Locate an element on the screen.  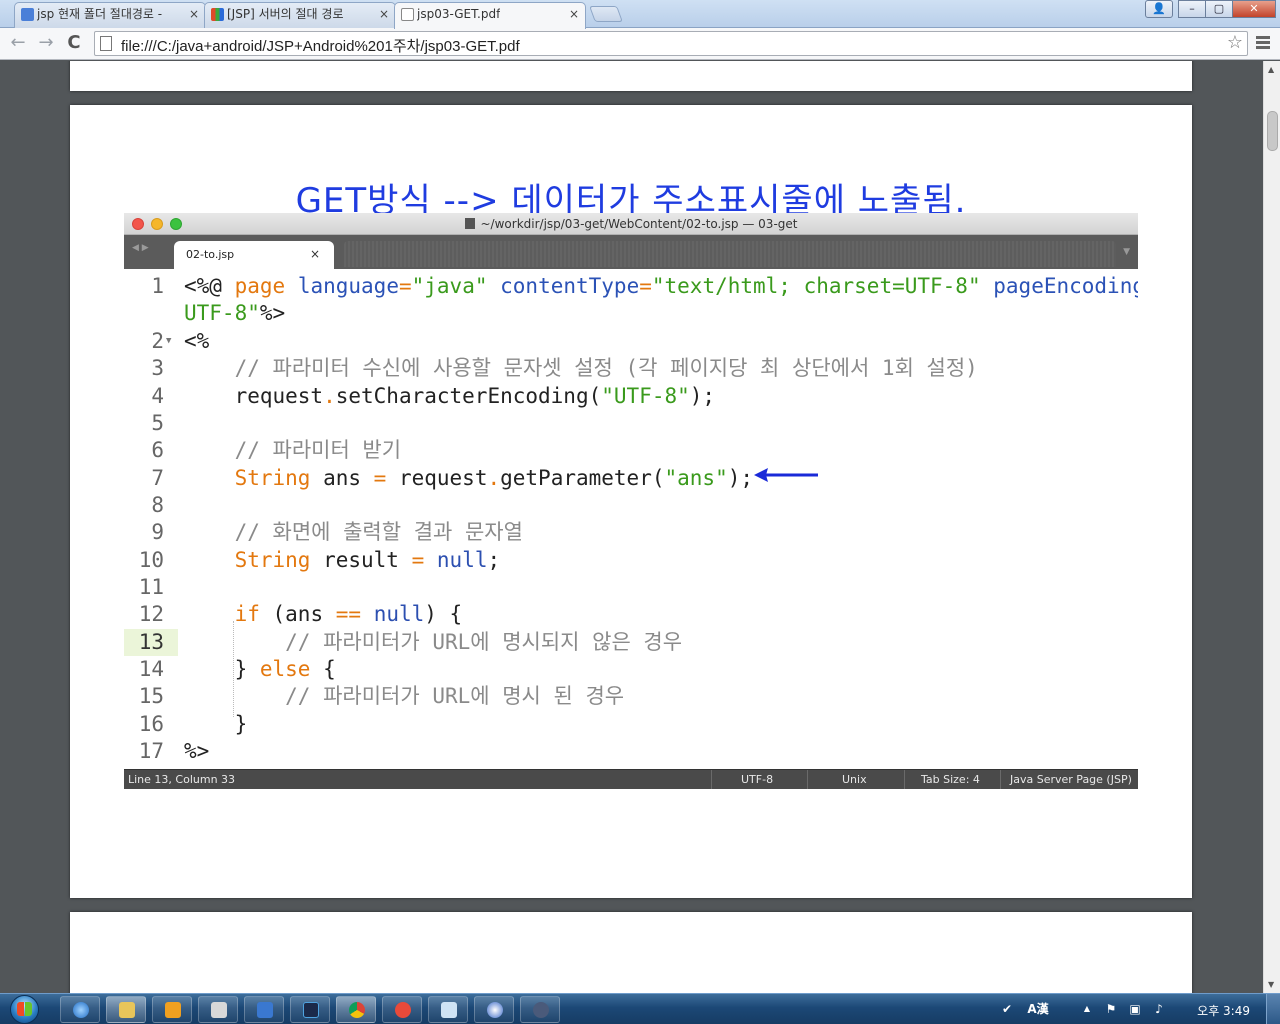
browser-tab-2: [JSP] 서버의 절대 경로 × is located at coordinates (300, 15).